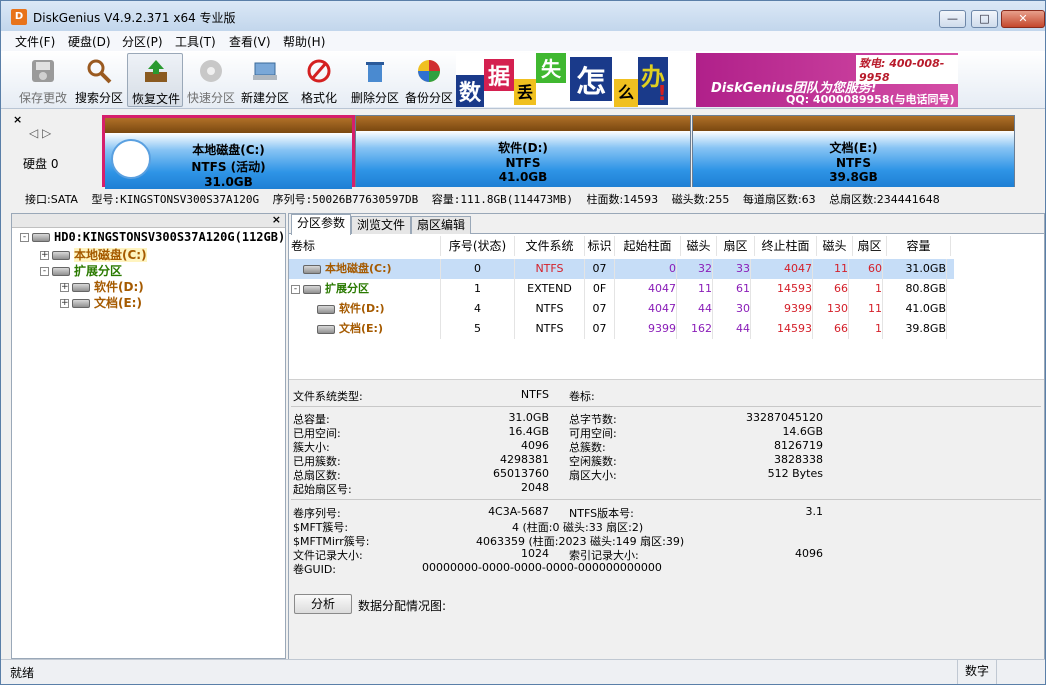 The image size is (1046, 685). I want to click on banner-char: 失, so click(551, 68).